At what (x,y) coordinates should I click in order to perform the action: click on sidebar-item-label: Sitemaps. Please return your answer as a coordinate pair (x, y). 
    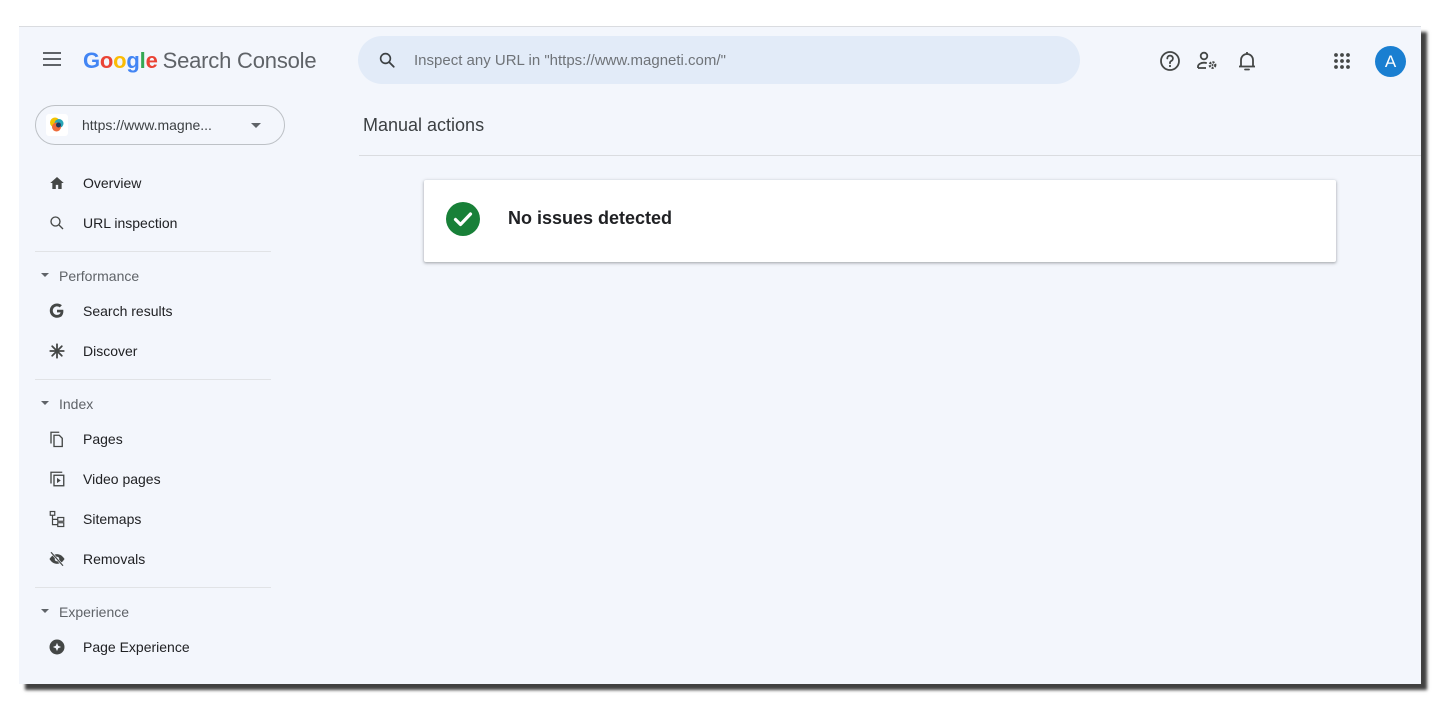
    Looking at the image, I should click on (112, 519).